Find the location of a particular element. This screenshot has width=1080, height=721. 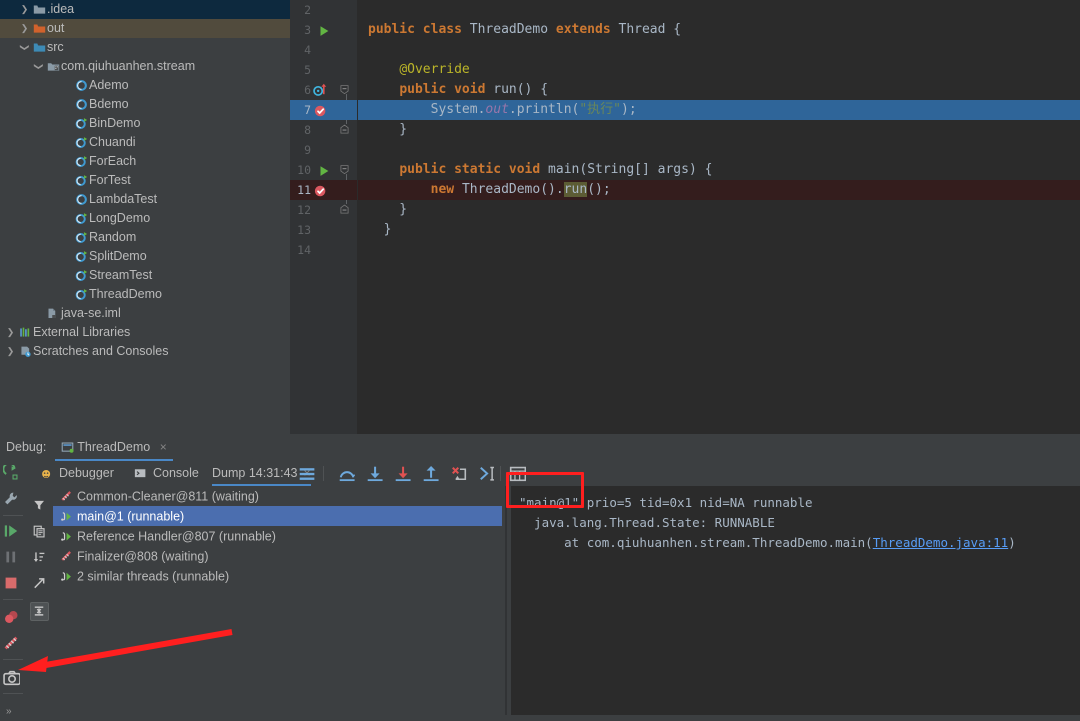

gutter-line-5: 5 is located at coordinates (324, 70).